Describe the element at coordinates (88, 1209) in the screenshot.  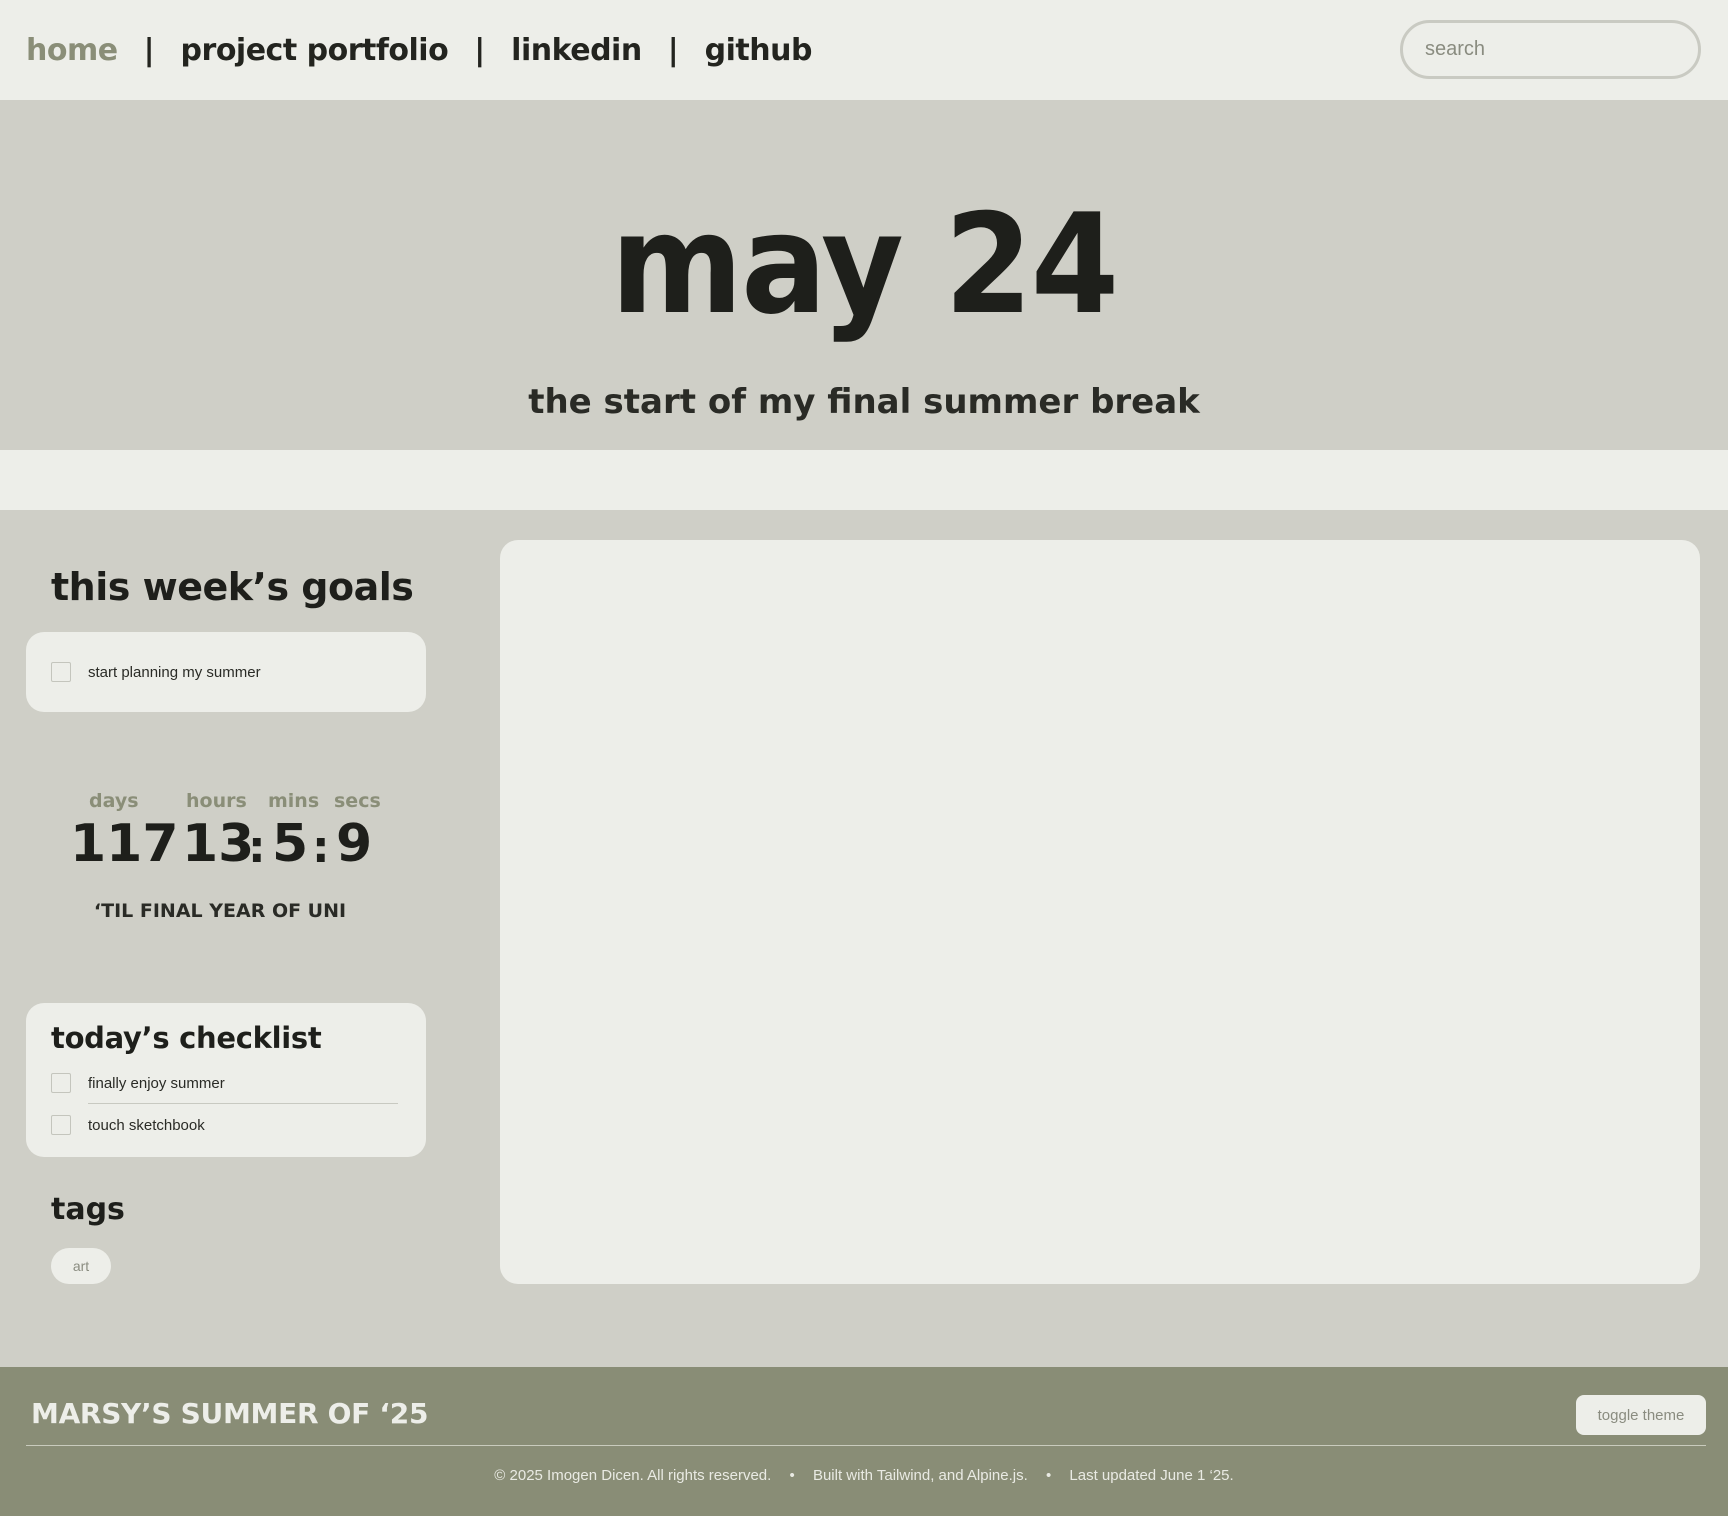
I see `tags-heading: tags` at that location.